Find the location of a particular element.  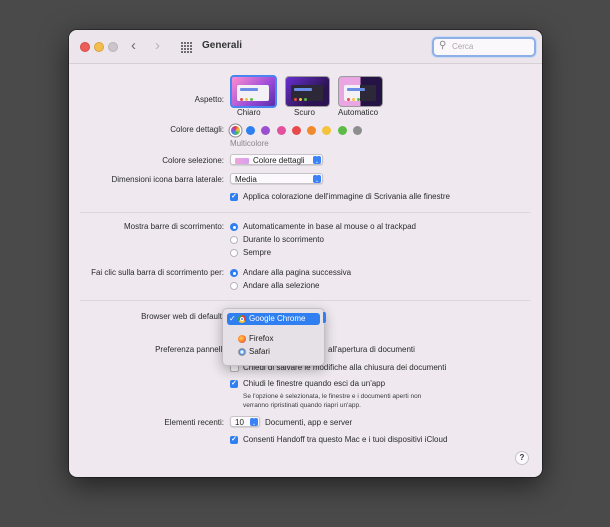

show-all-grid-icon is located at coordinates (186, 47).